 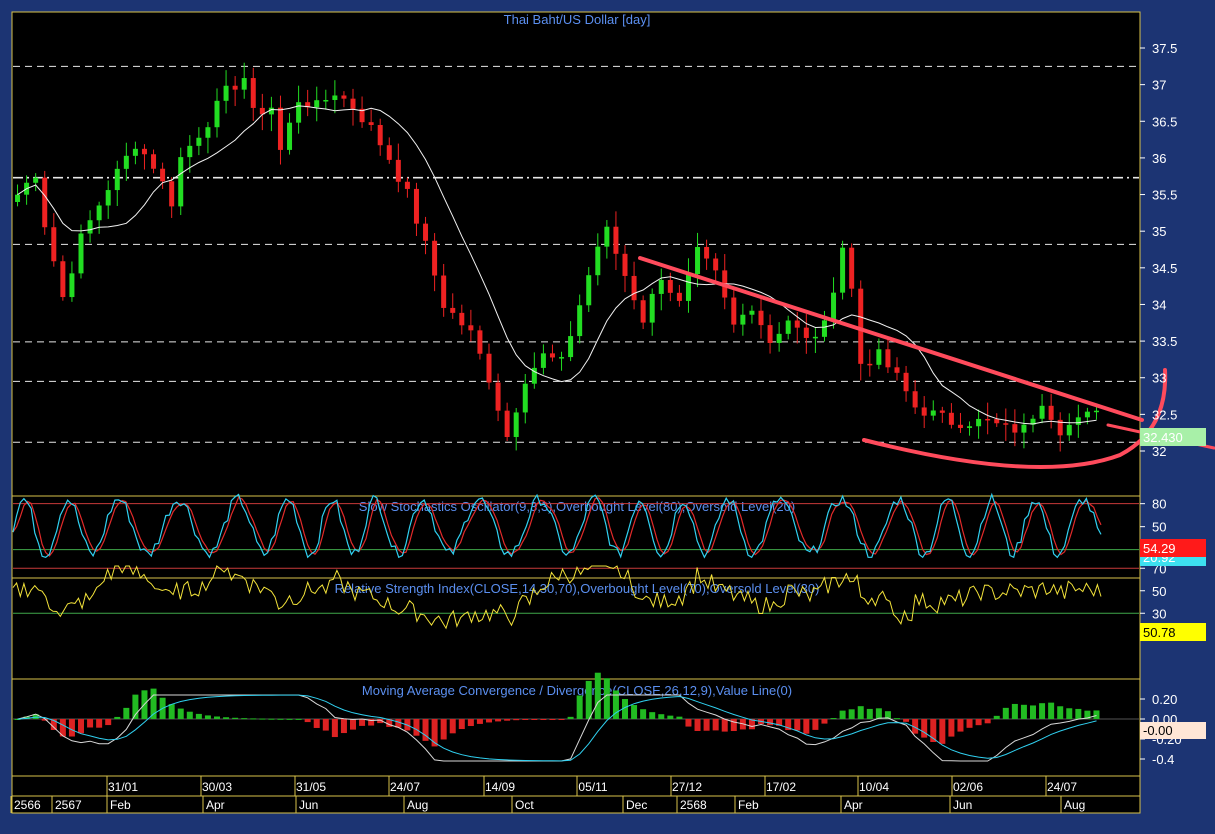 What do you see at coordinates (781, 787) in the screenshot?
I see `date-tick-label: 17/02` at bounding box center [781, 787].